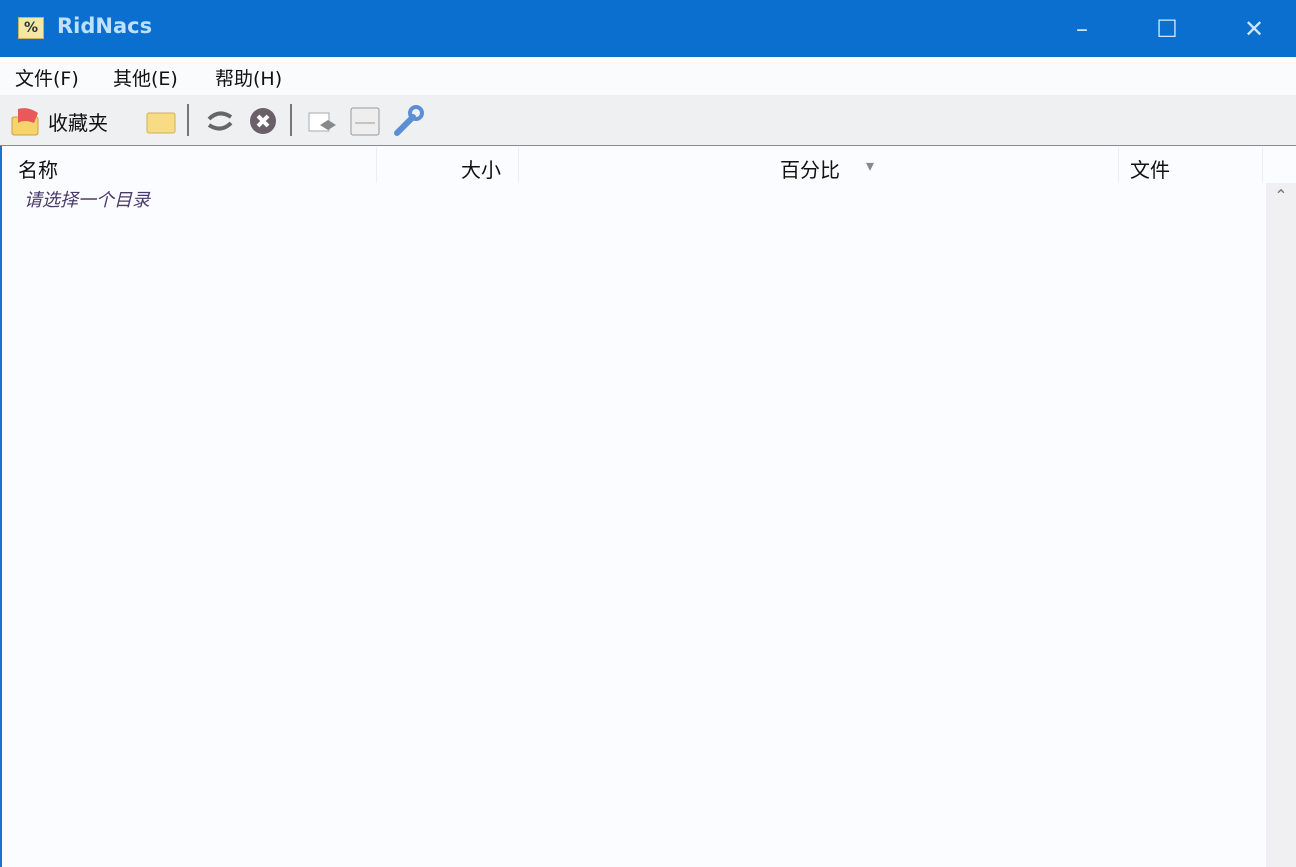 This screenshot has width=1296, height=867. What do you see at coordinates (1281, 525) in the screenshot?
I see `vertical-scrollbar` at bounding box center [1281, 525].